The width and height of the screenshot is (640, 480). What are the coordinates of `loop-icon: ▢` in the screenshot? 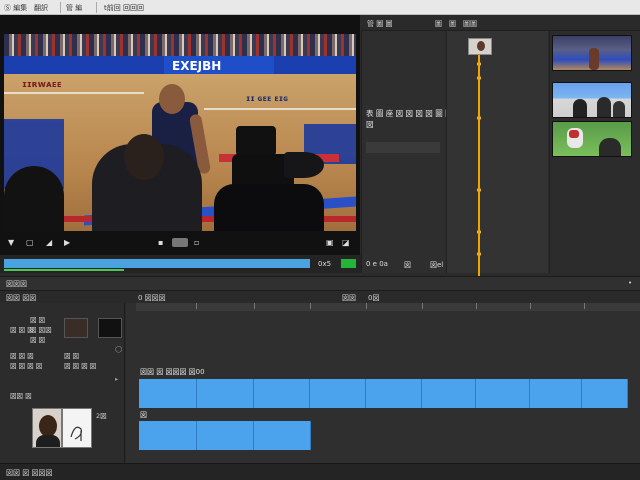 It's located at (30, 242).